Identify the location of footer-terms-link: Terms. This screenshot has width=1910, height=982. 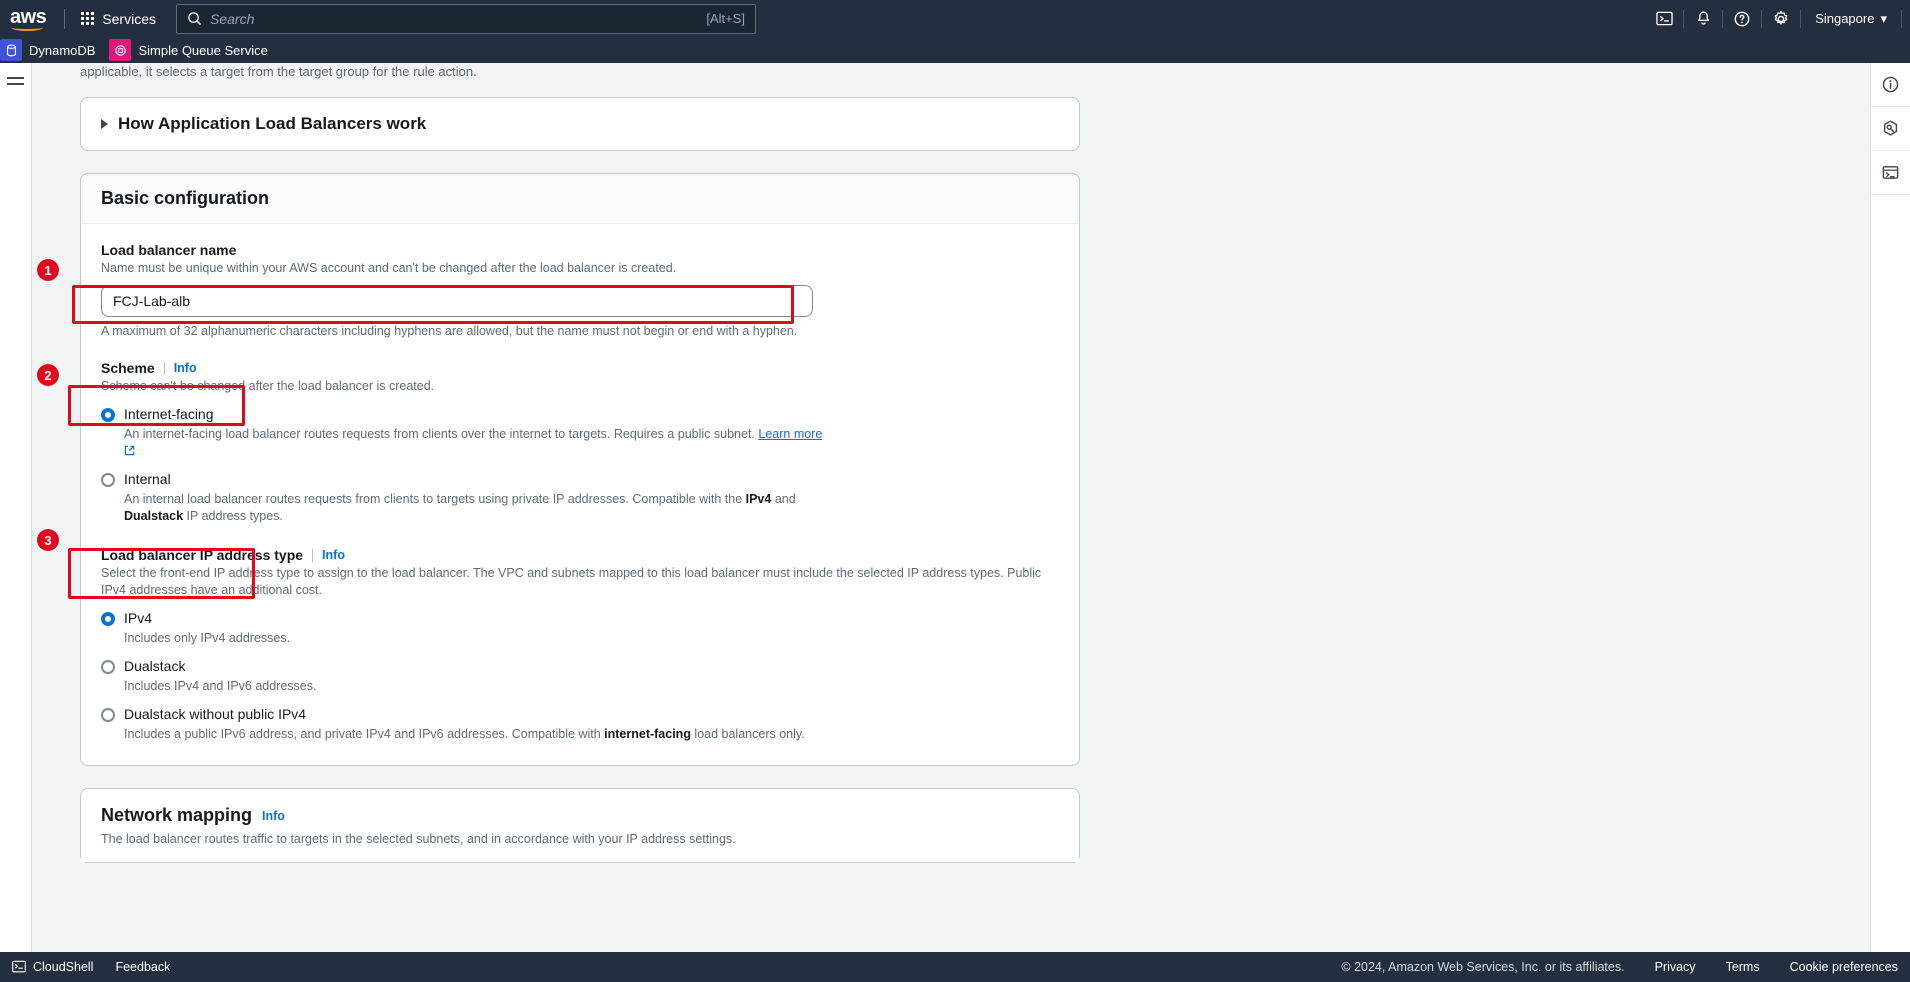
(1743, 967).